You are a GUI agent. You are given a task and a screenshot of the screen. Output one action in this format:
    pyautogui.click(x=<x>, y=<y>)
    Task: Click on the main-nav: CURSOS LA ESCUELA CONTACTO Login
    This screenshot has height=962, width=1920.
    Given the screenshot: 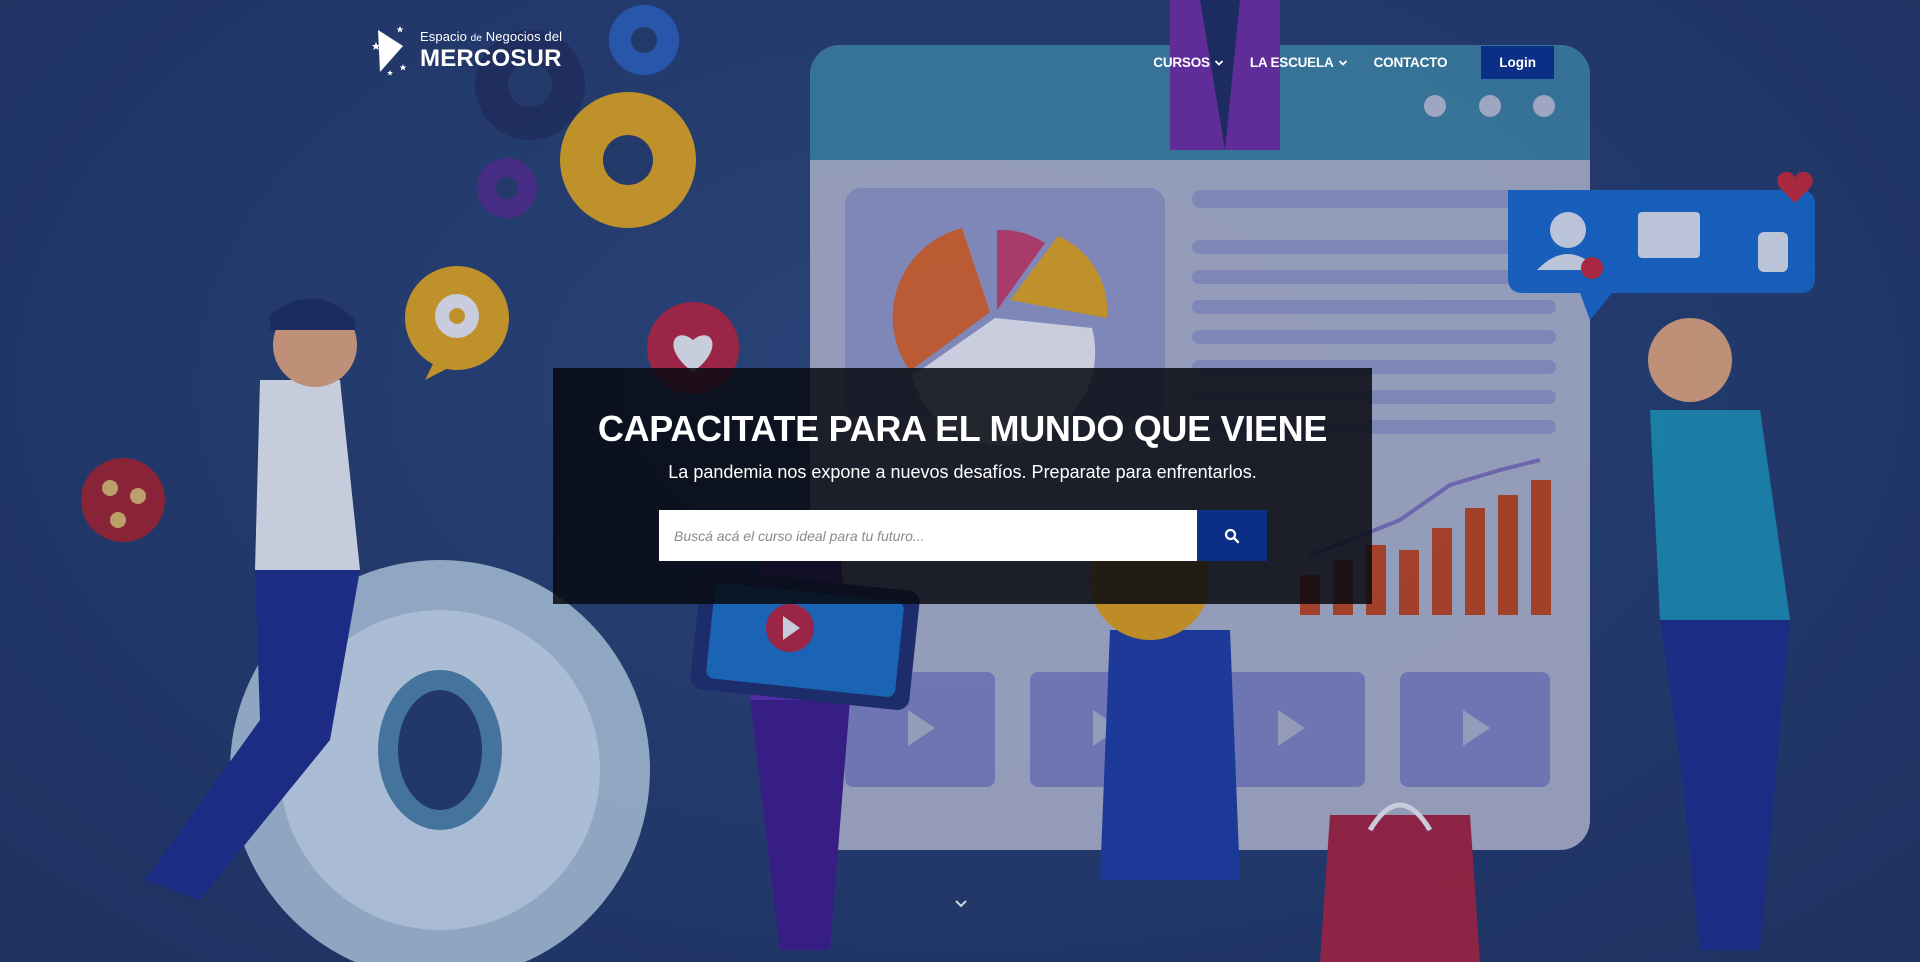 What is the action you would take?
    pyautogui.click(x=1353, y=62)
    